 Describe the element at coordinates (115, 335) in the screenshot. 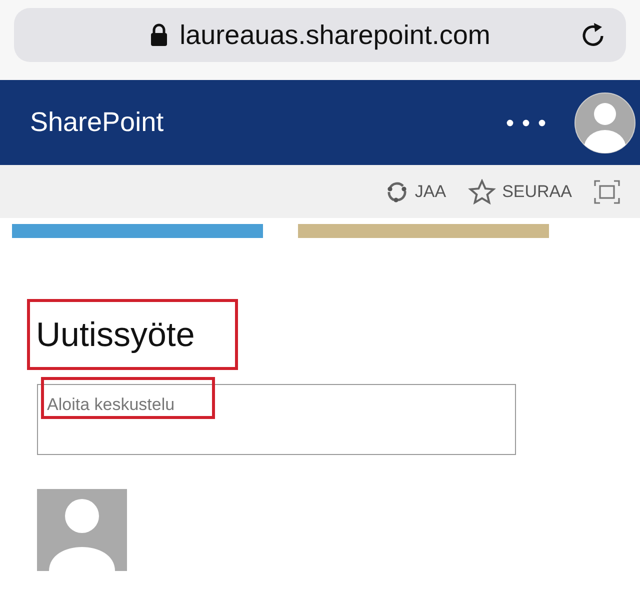

I see `feed-title: Uutissyöte` at that location.